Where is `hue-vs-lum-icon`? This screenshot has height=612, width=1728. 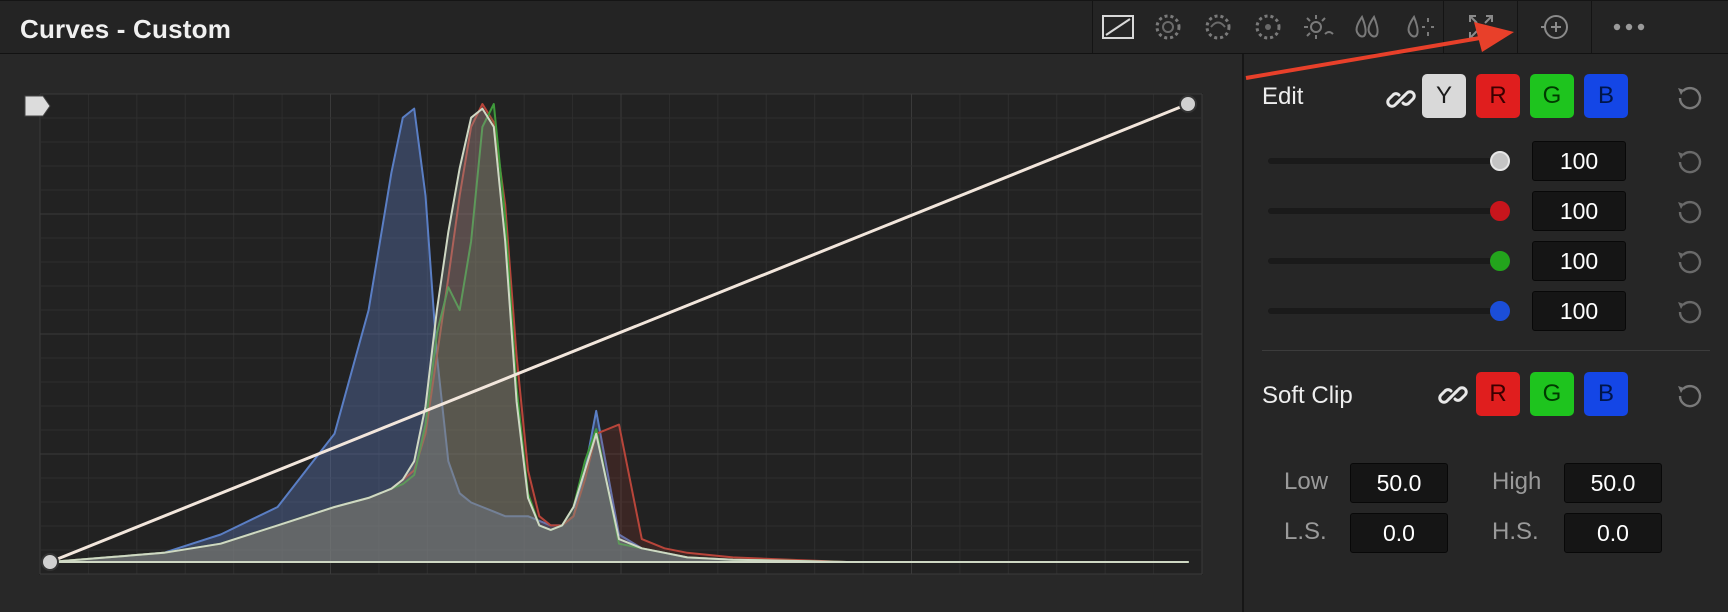
hue-vs-lum-icon is located at coordinates (1268, 27).